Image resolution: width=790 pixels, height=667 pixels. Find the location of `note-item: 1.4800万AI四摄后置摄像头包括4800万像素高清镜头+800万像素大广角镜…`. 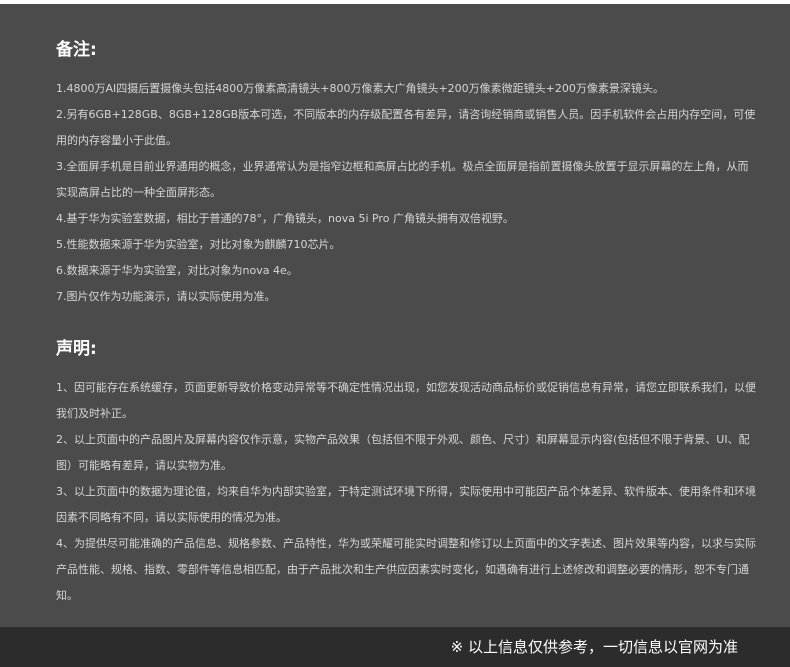

note-item: 1.4800万AI四摄后置摄像头包括4800万像素高清镜头+800万像素大广角镜… is located at coordinates (360, 88).